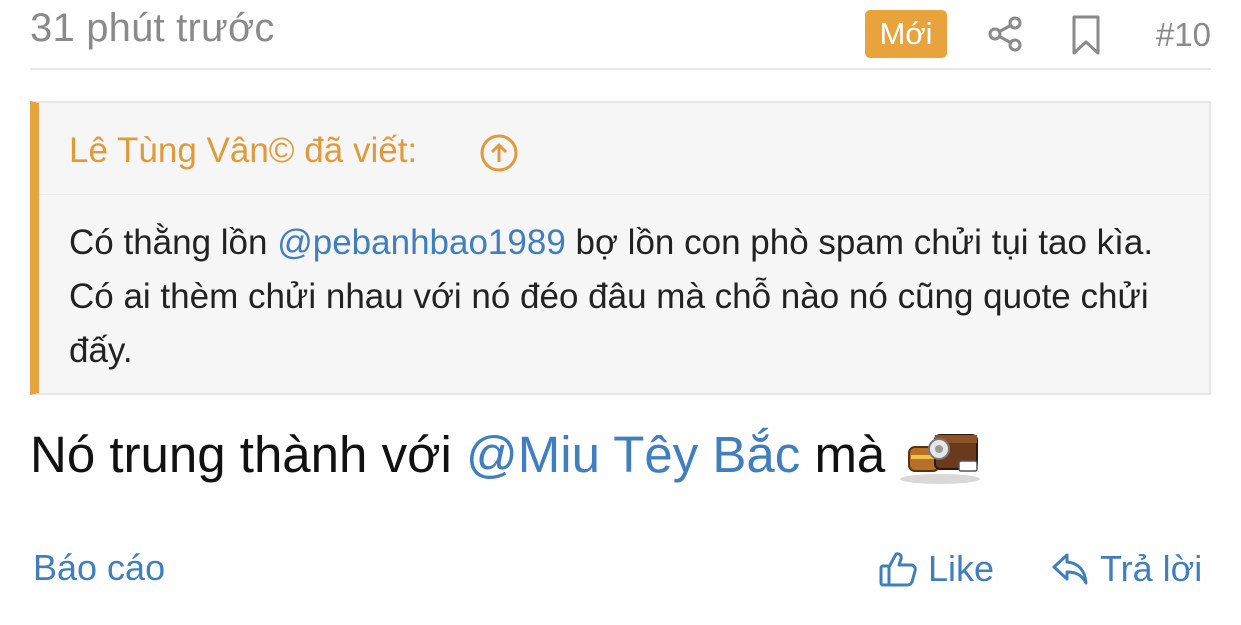 The width and height of the screenshot is (1241, 625). Describe the element at coordinates (152, 28) in the screenshot. I see `post-timestamp: 31 phút trước` at that location.